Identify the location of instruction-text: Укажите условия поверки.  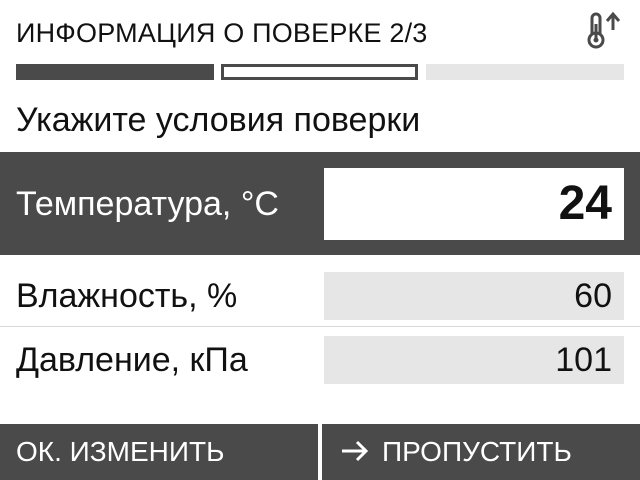
(218, 120).